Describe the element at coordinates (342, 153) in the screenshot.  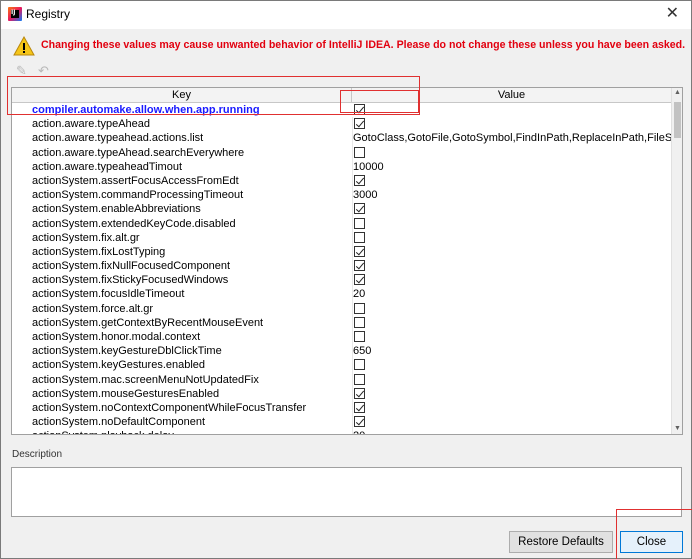
I see `table-row: action.aware.typeAhead.searchEverywhere` at that location.